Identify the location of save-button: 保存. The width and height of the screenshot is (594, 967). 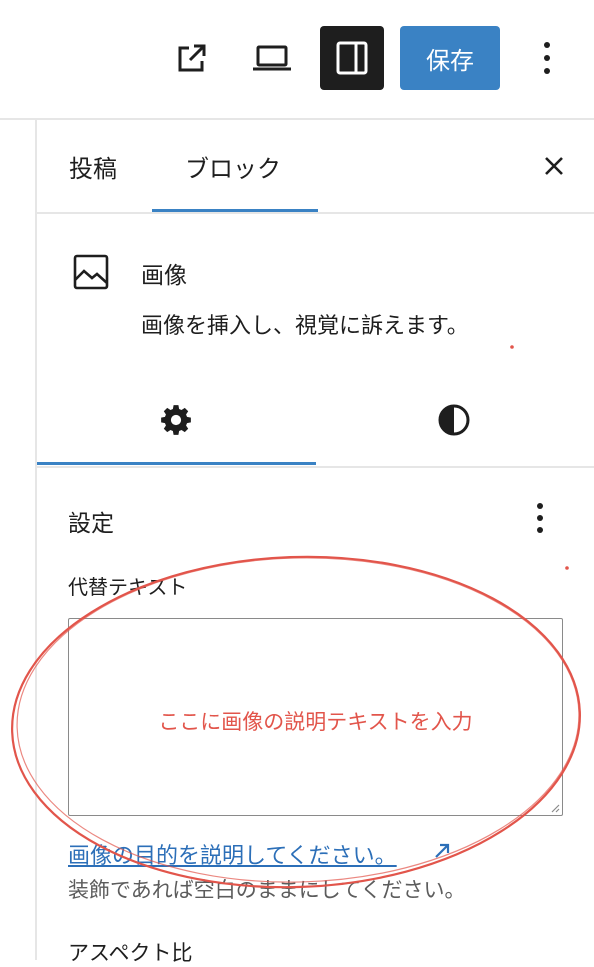
(450, 58).